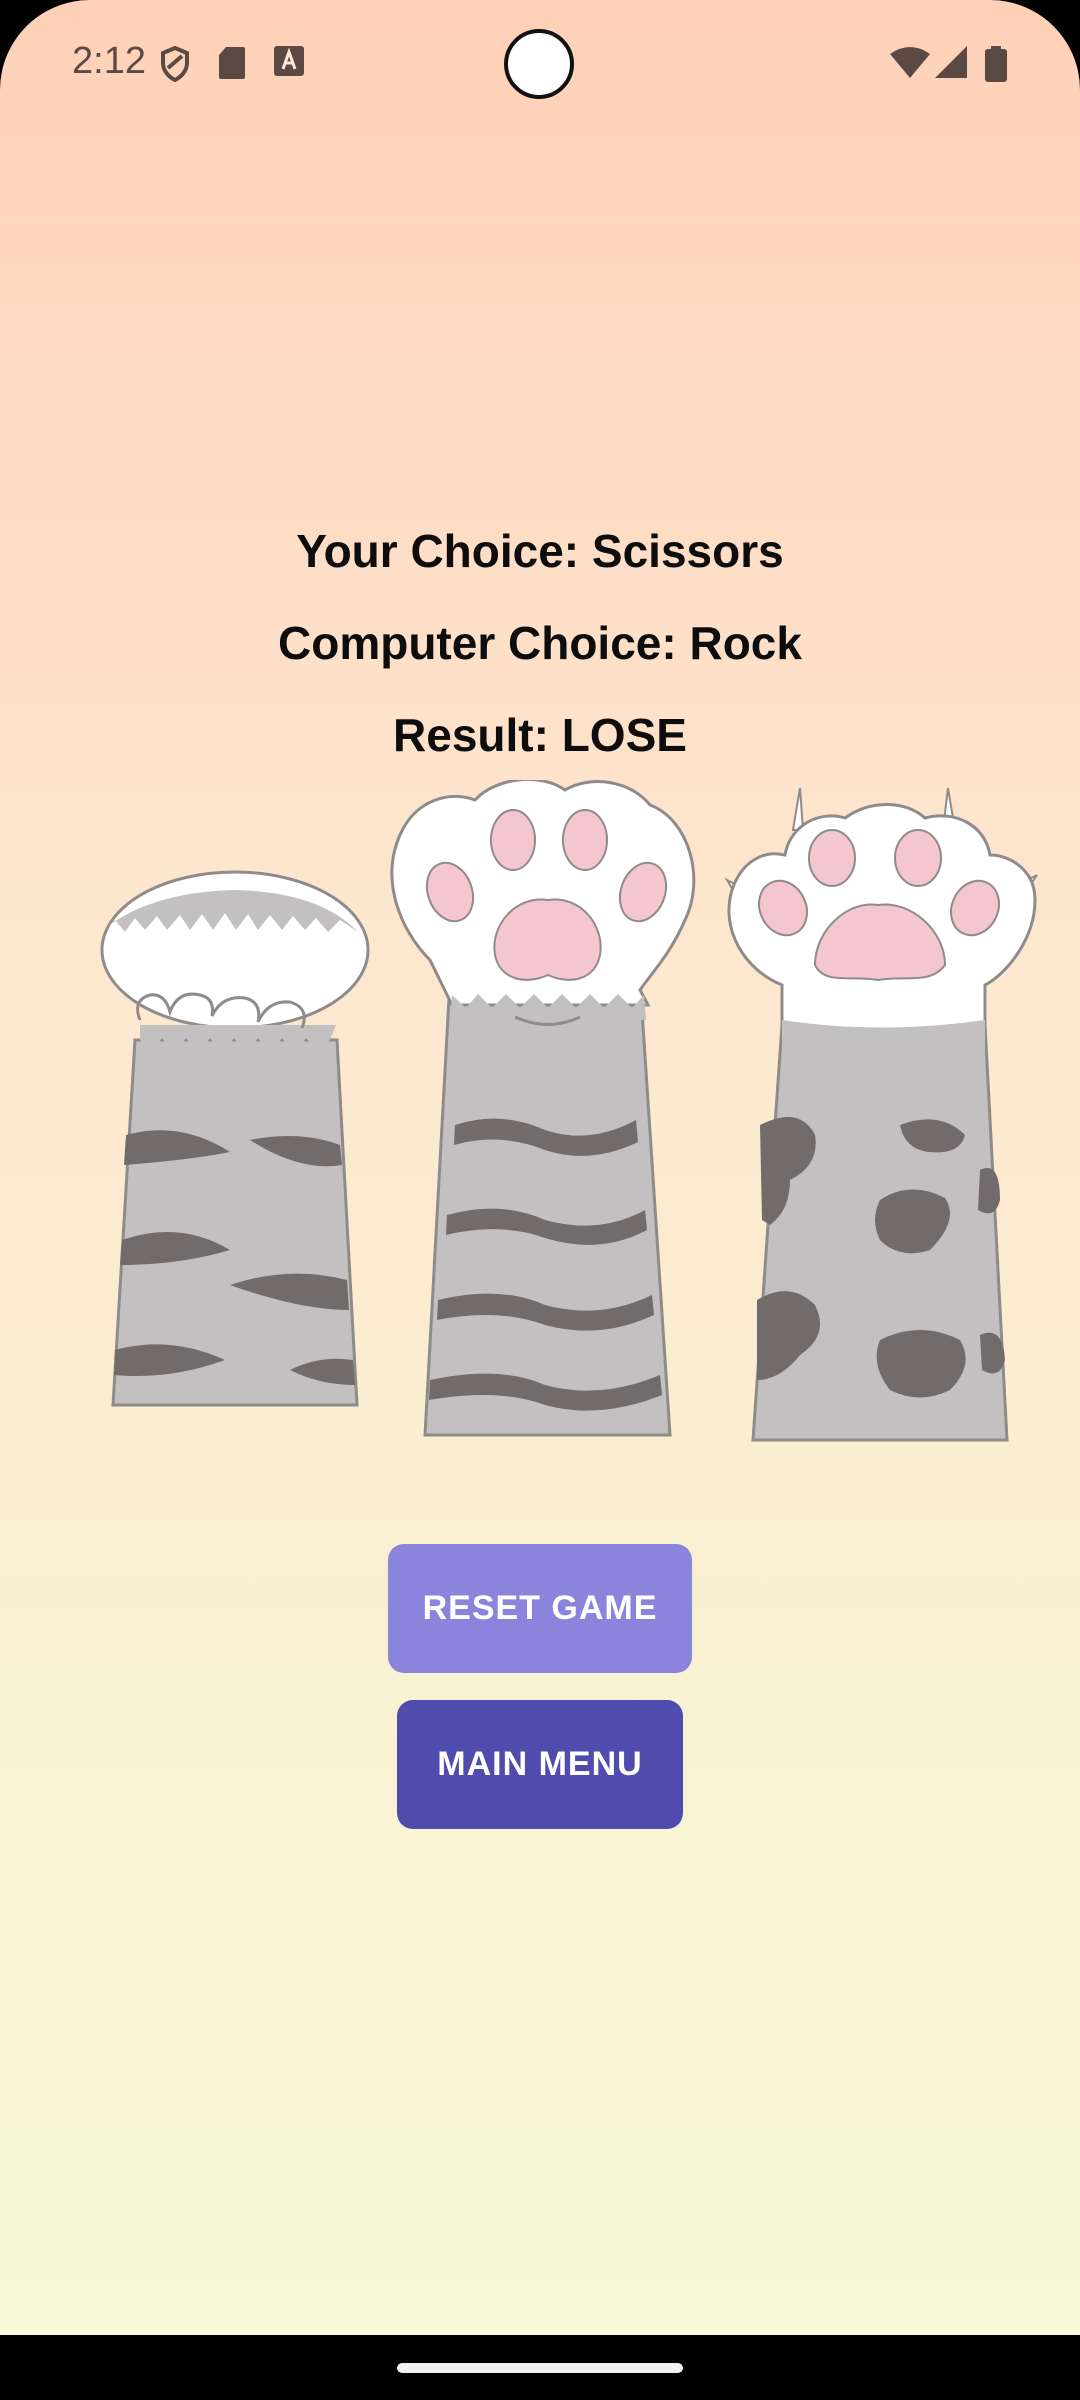  I want to click on signal-icon, so click(951, 62).